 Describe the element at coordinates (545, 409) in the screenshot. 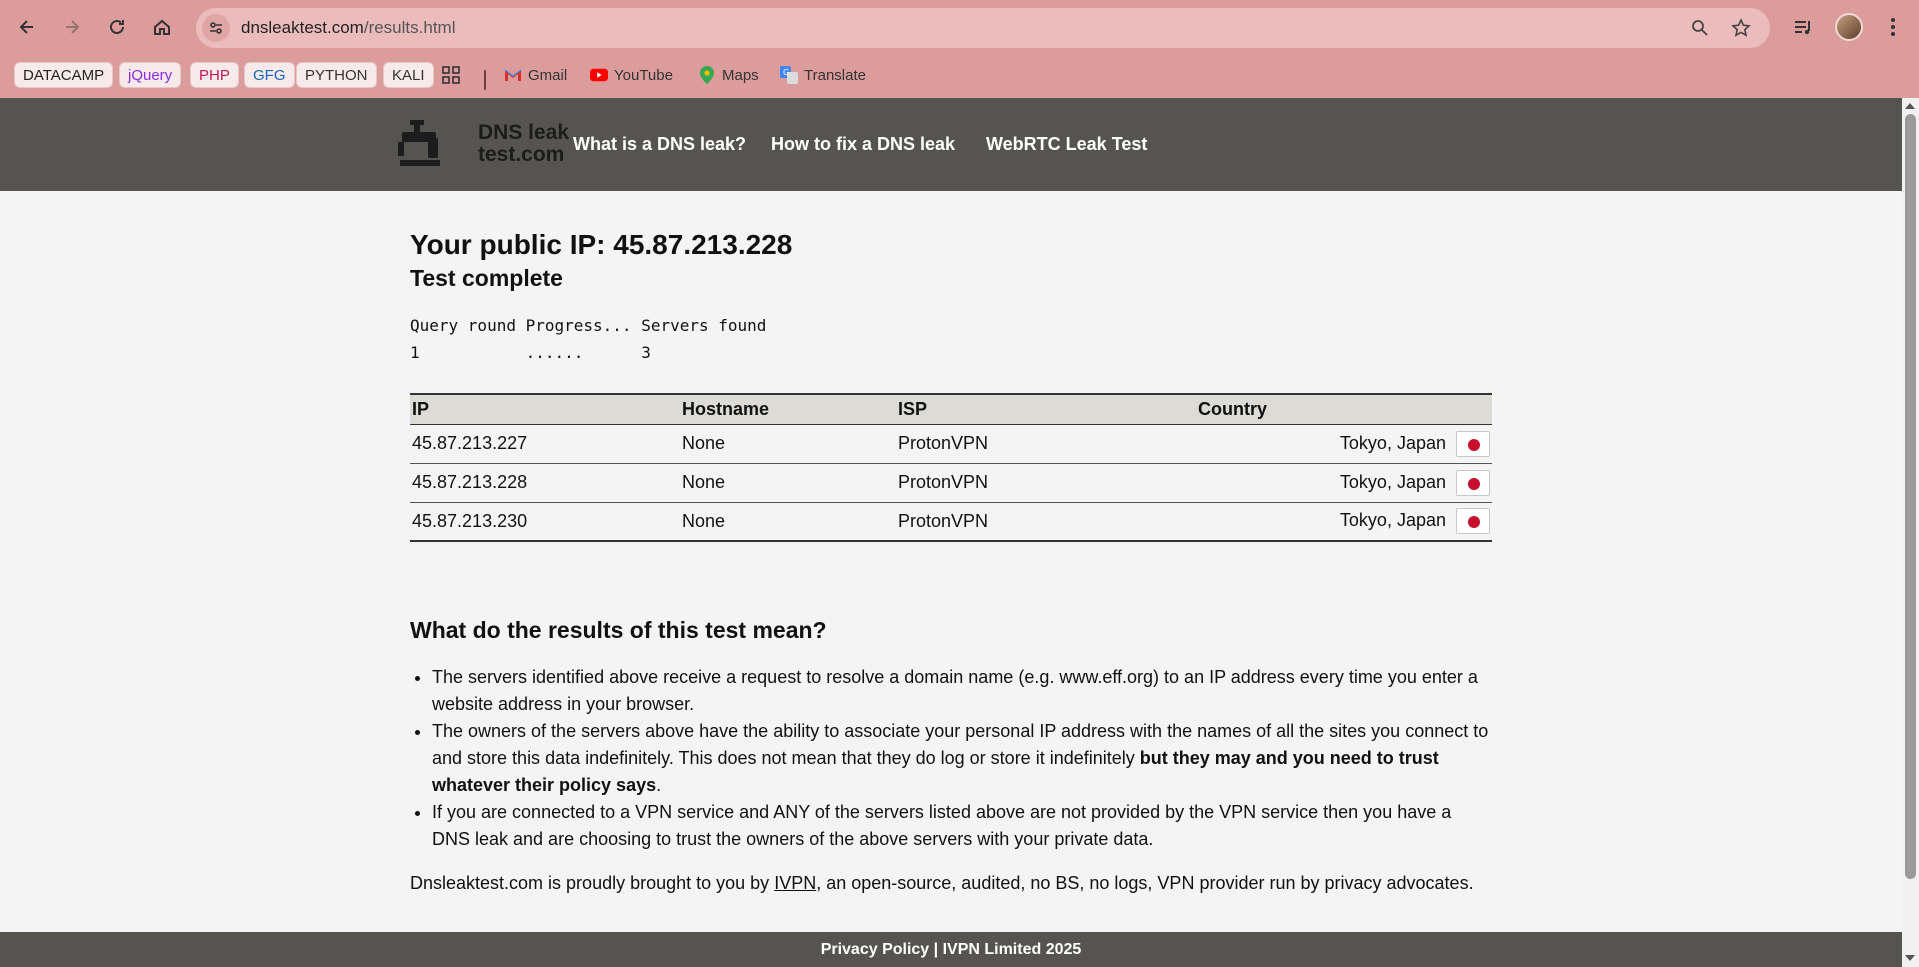

I see `header-ip: IP` at that location.